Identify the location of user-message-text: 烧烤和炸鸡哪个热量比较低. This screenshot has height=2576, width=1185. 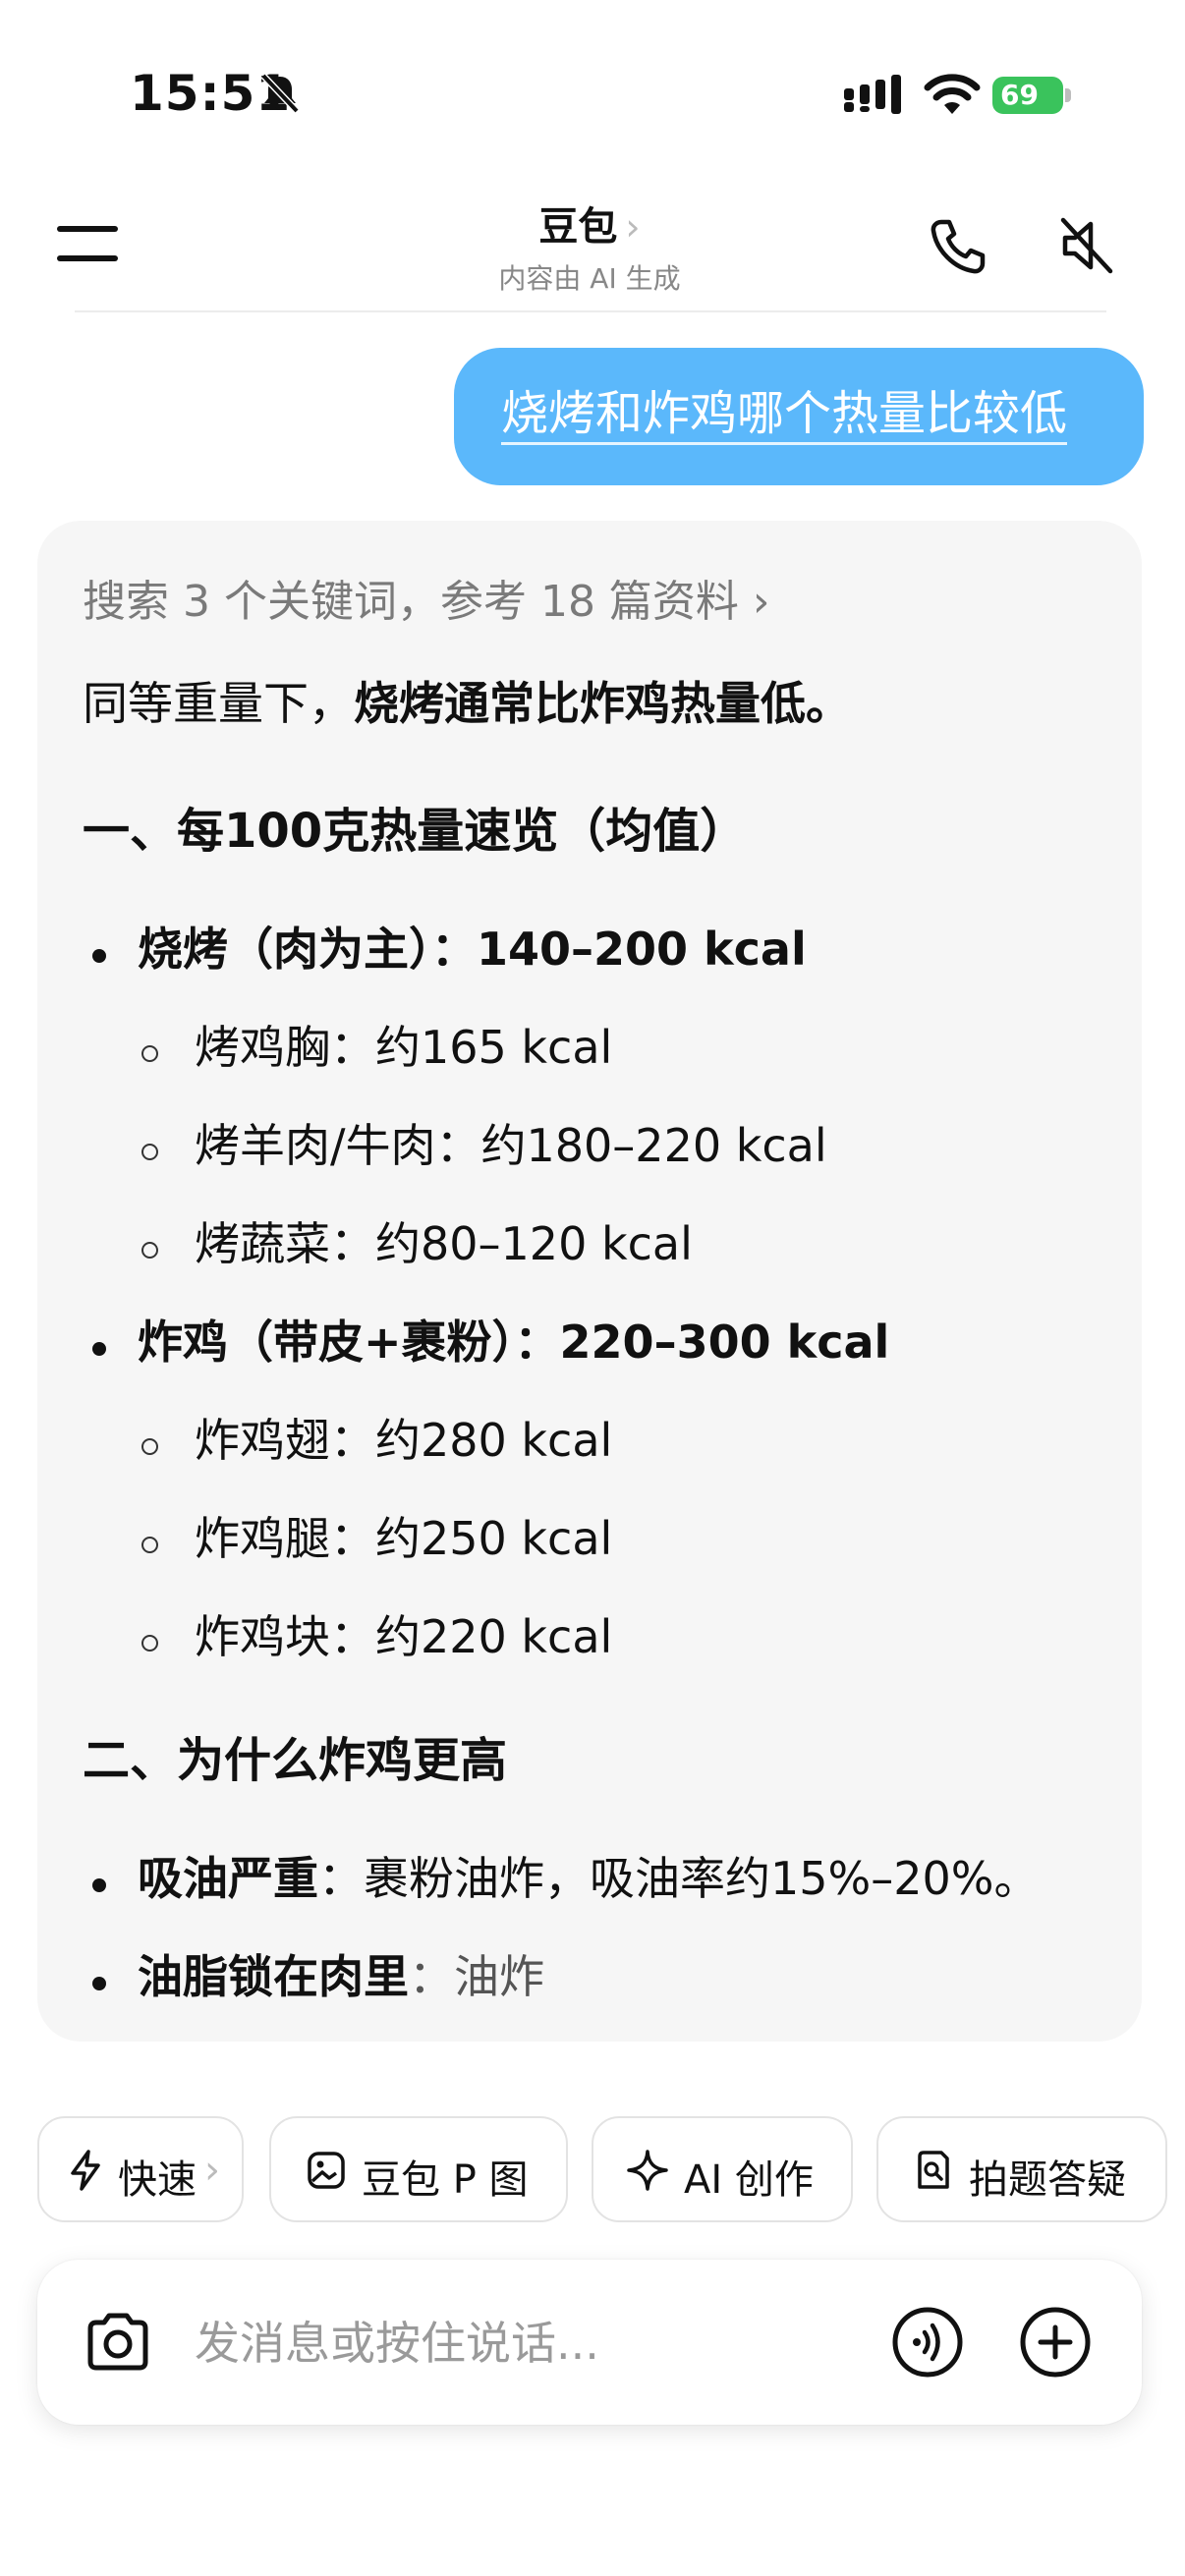
(784, 416).